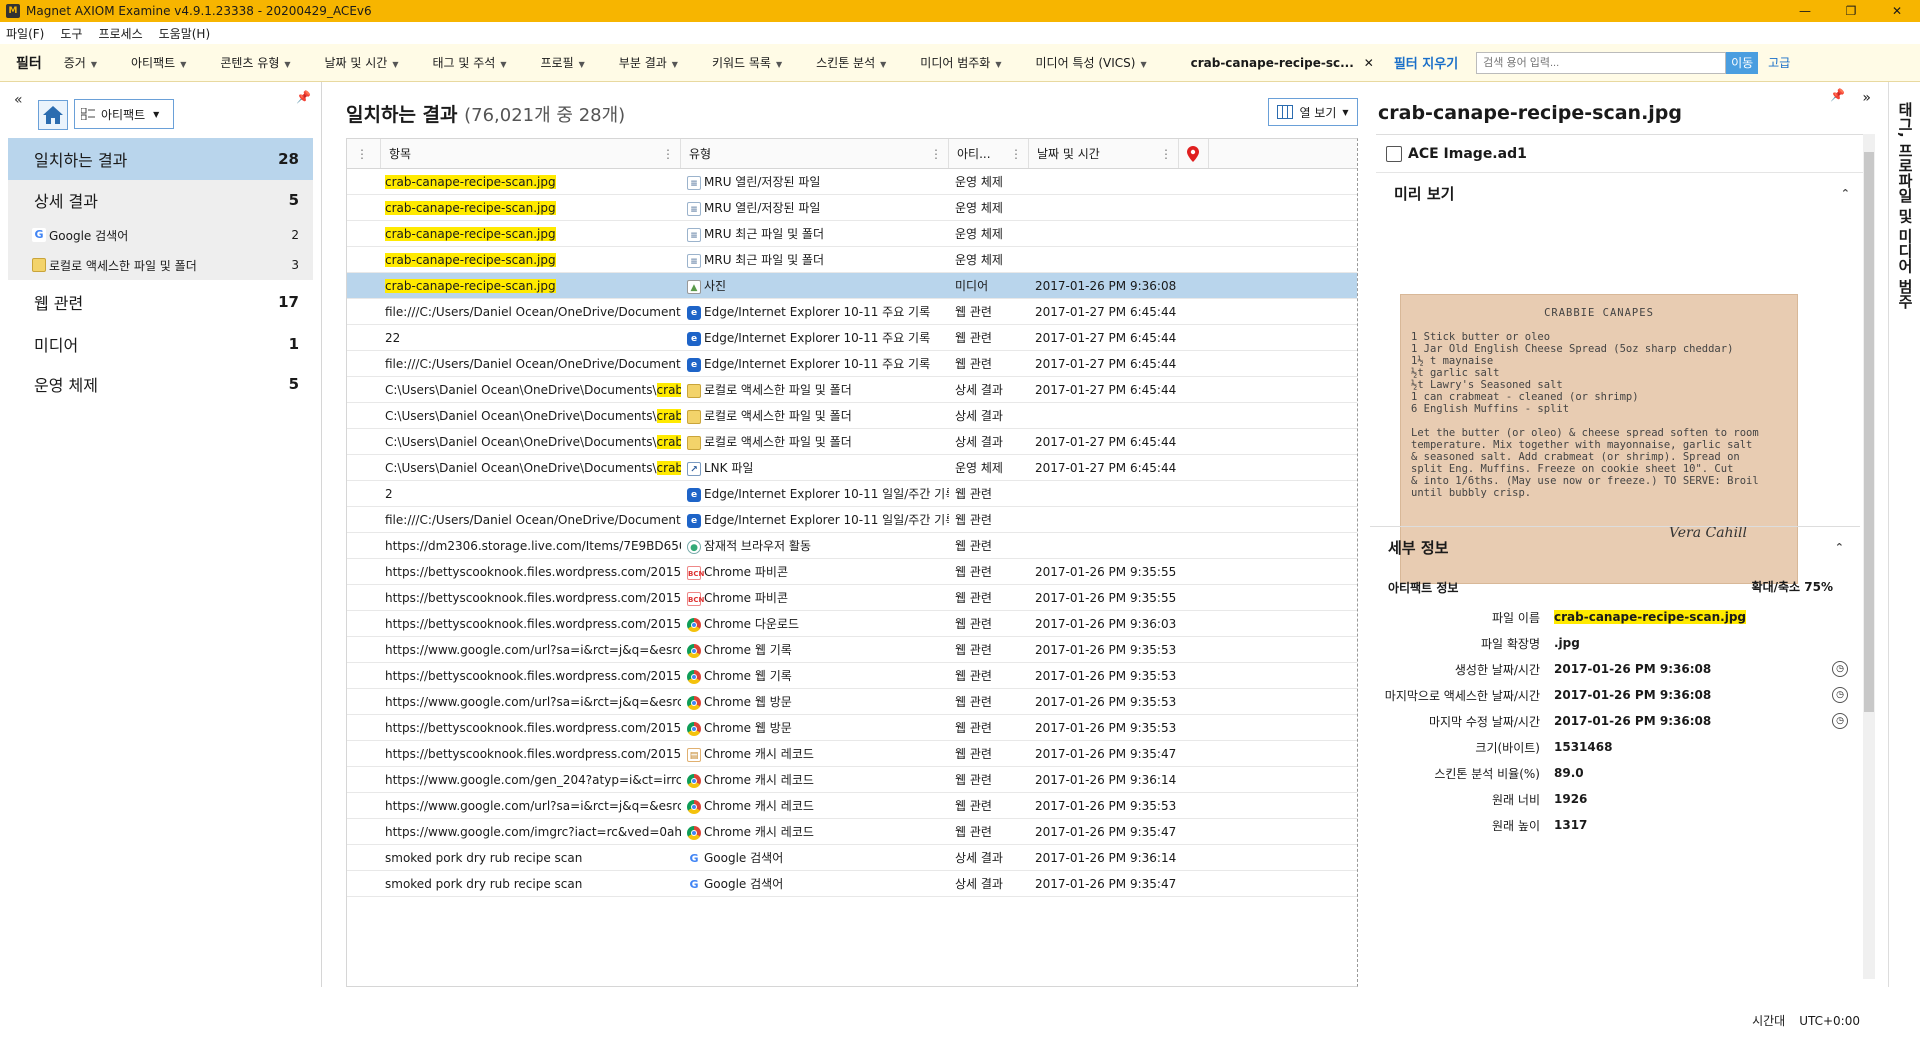 The height and width of the screenshot is (1040, 1920). Describe the element at coordinates (1621, 193) in the screenshot. I see `preview-section-header: 미리 보기 ⌃` at that location.